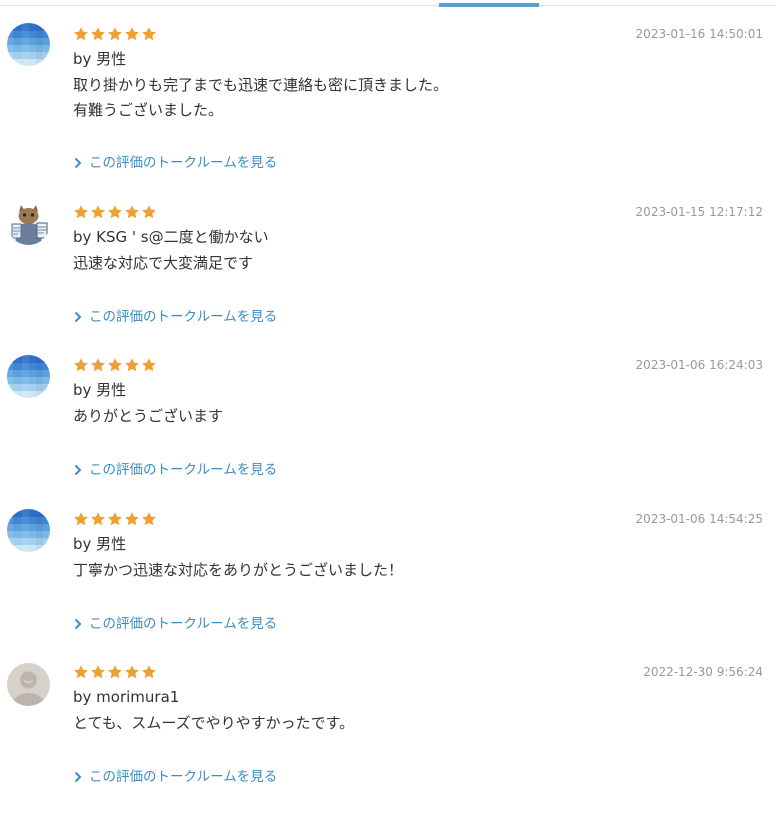 This screenshot has width=776, height=814. I want to click on active-tab-indicator, so click(489, 5).